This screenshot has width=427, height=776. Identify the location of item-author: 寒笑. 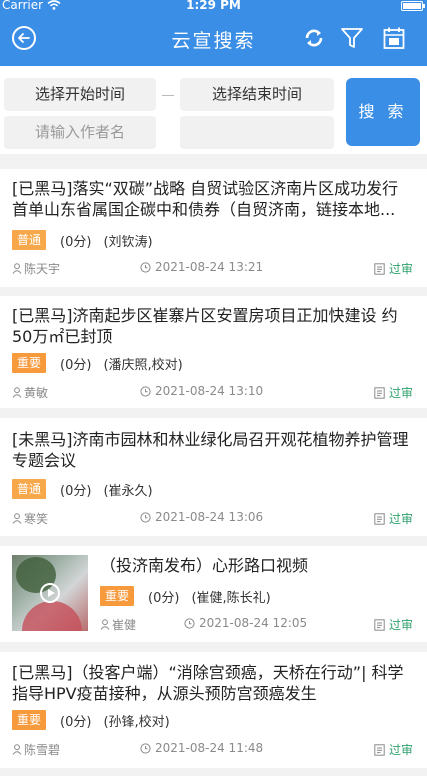
(30, 518).